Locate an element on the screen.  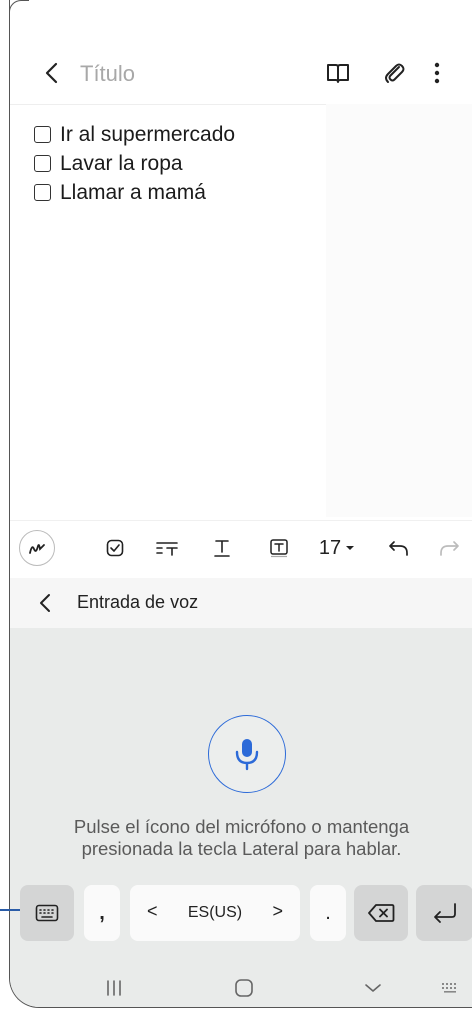
backspace-icon is located at coordinates (381, 913).